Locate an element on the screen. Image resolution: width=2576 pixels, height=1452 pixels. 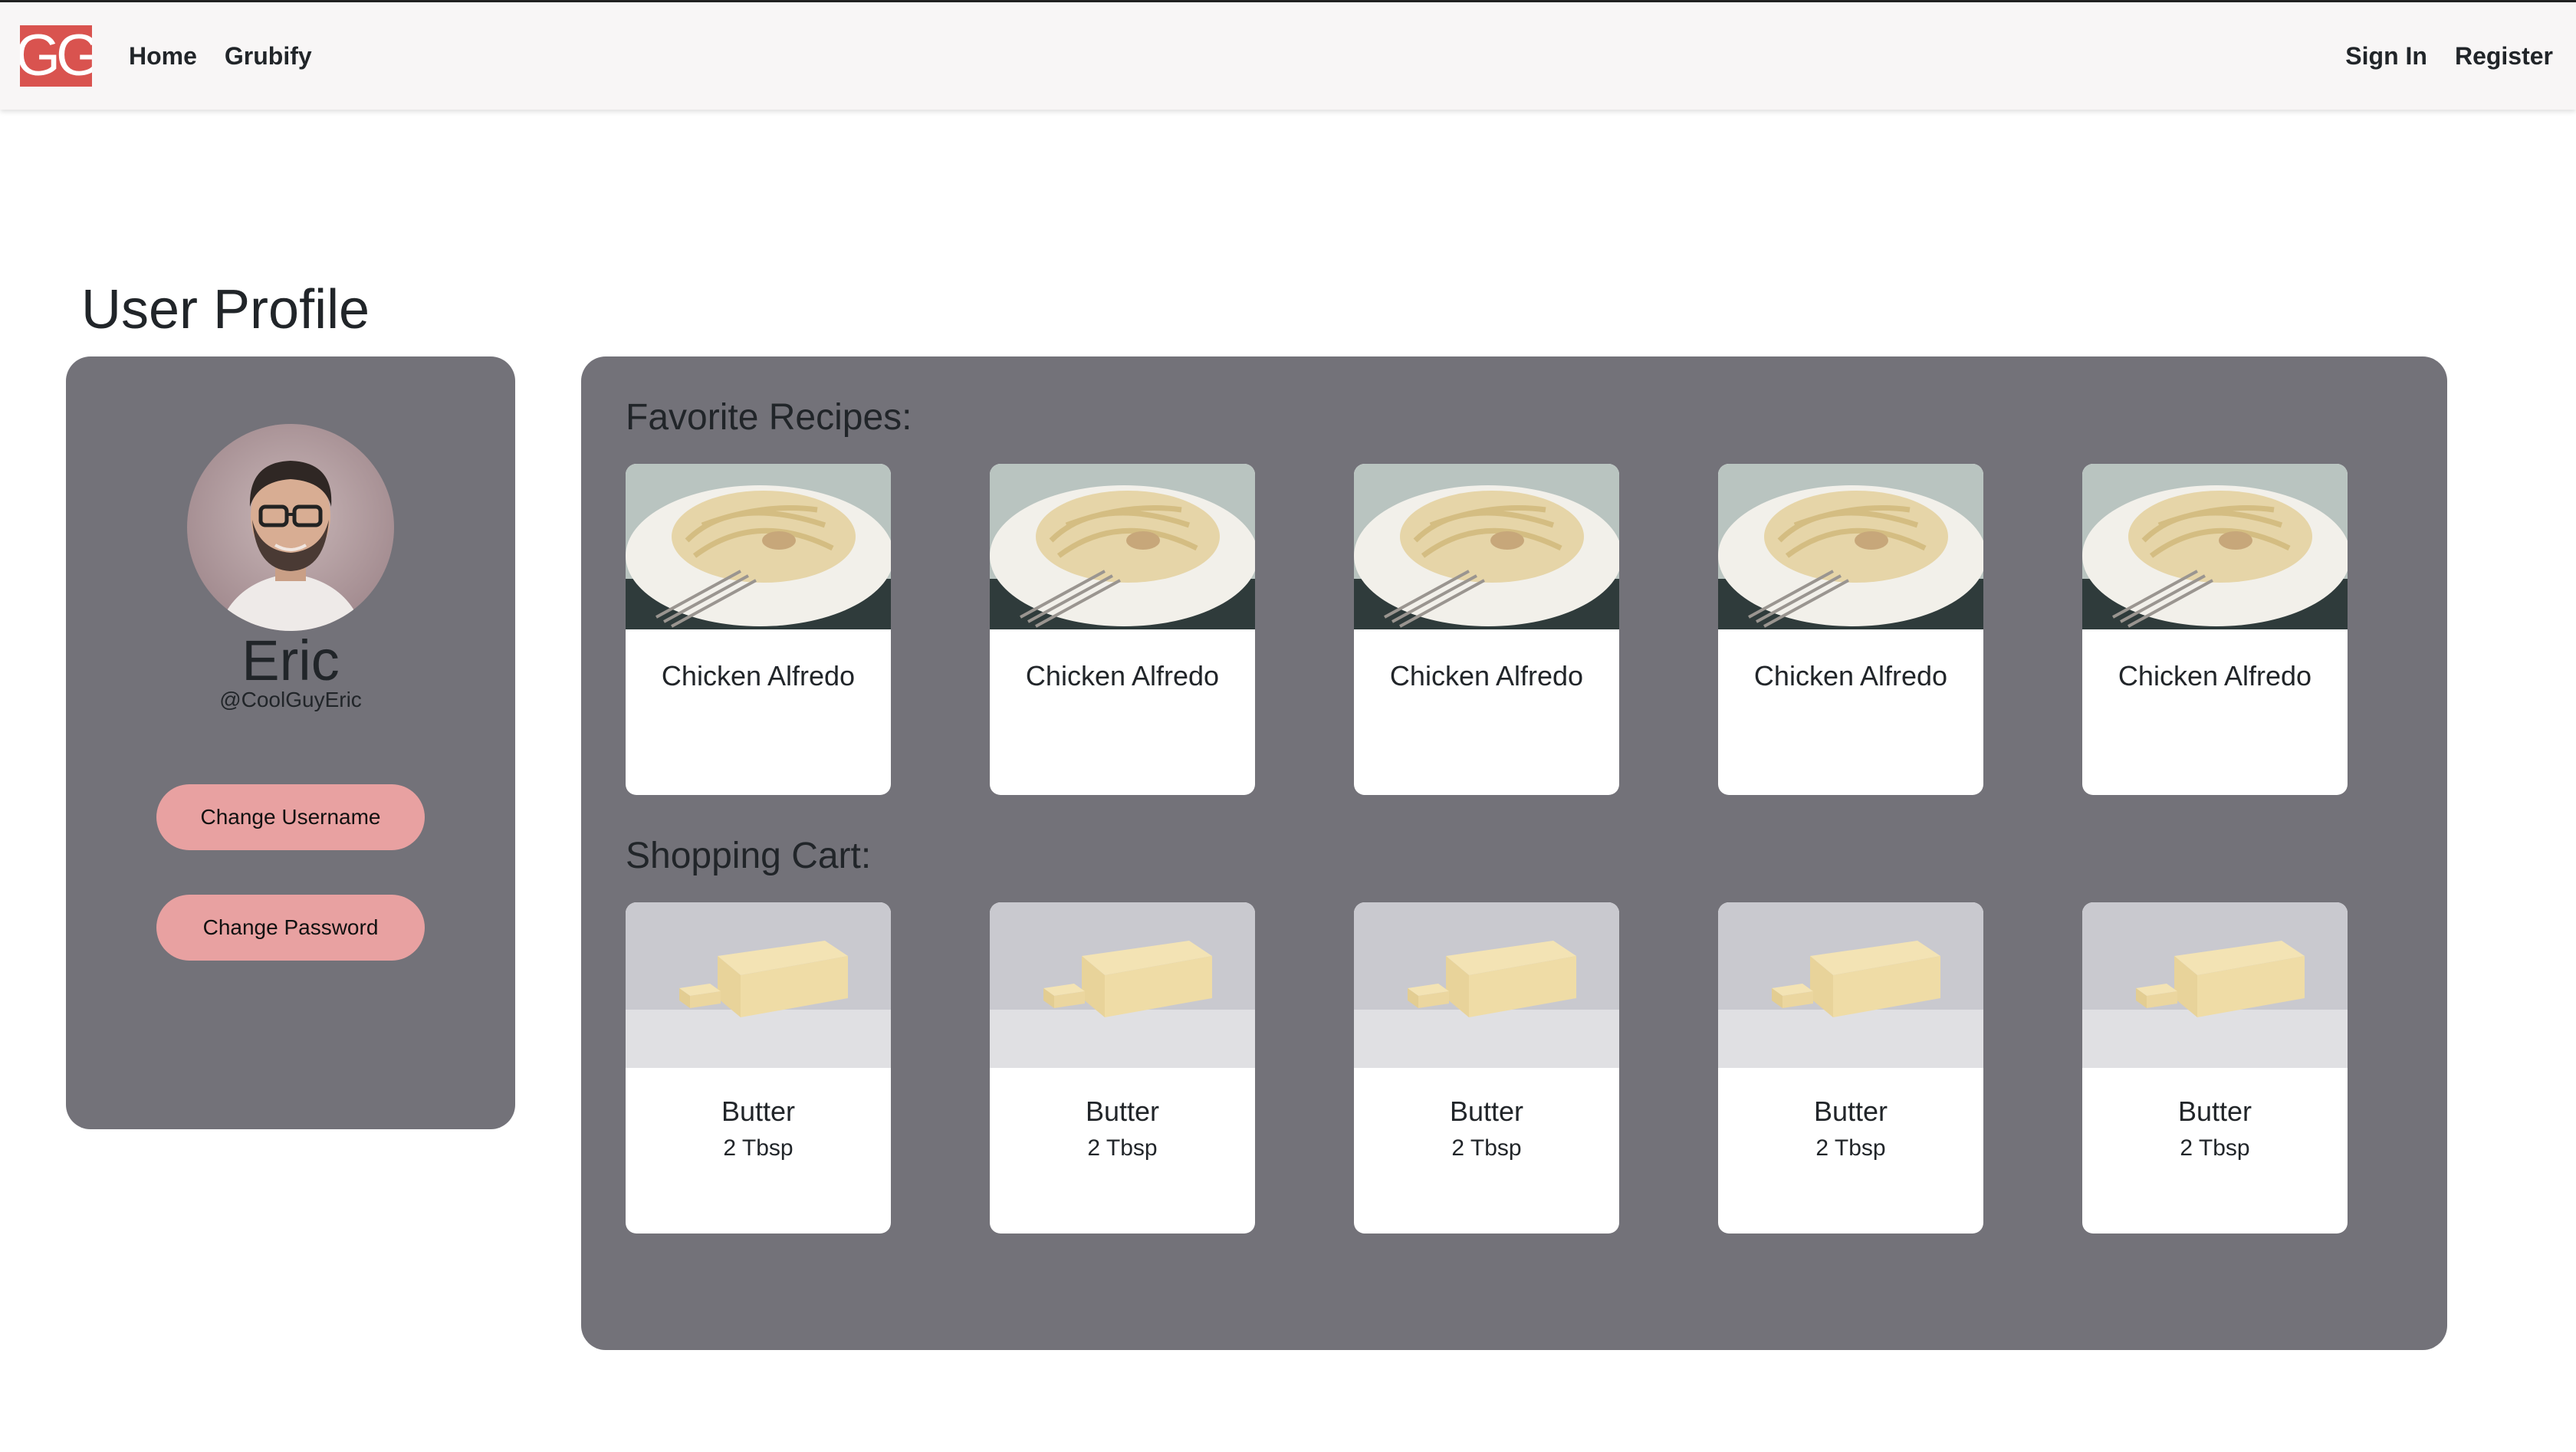
favorite-recipes-heading: Favorite Recipes: is located at coordinates (769, 417).